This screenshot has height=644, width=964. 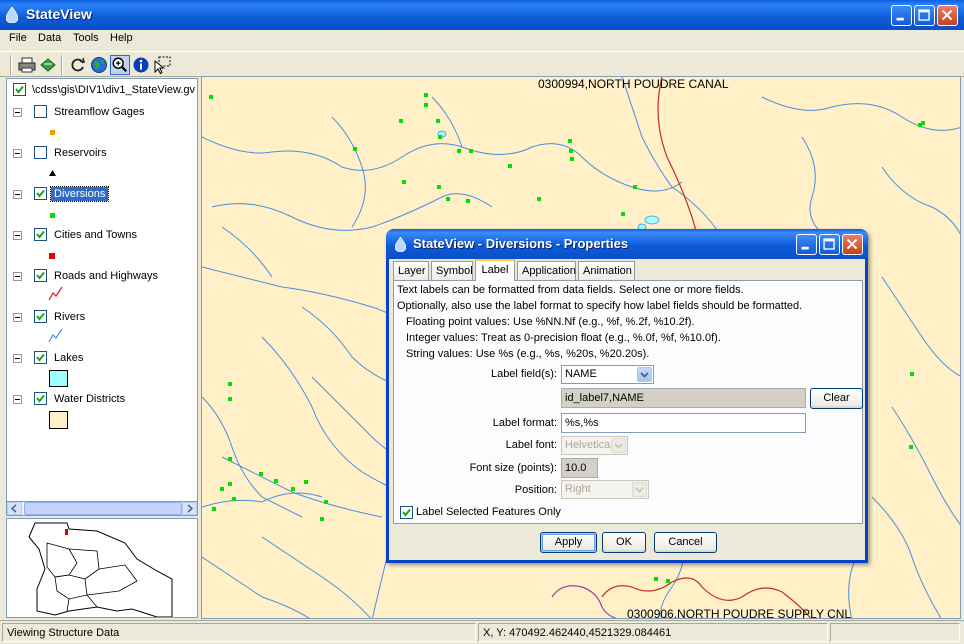 I want to click on dialog-close-button, so click(x=852, y=244).